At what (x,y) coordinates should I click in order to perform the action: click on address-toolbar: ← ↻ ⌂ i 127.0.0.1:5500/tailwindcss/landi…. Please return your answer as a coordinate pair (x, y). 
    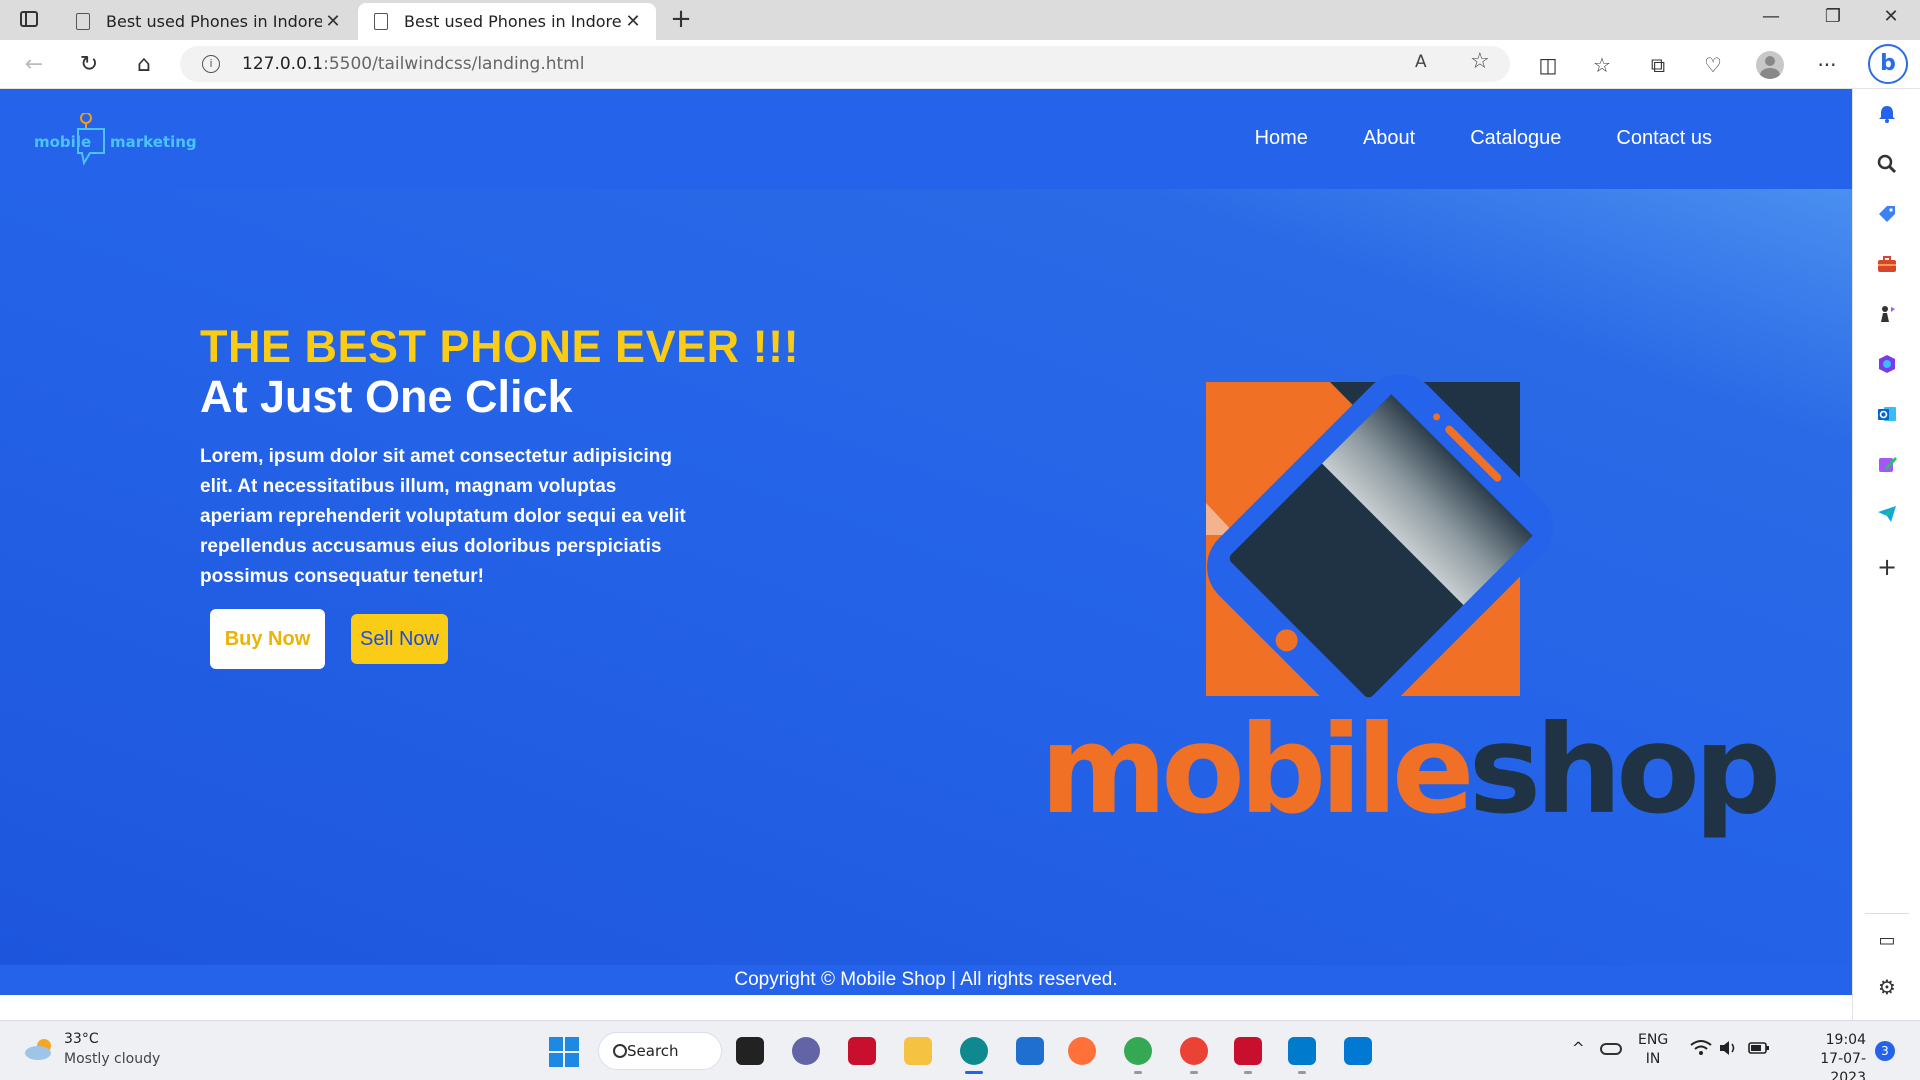
    Looking at the image, I should click on (960, 64).